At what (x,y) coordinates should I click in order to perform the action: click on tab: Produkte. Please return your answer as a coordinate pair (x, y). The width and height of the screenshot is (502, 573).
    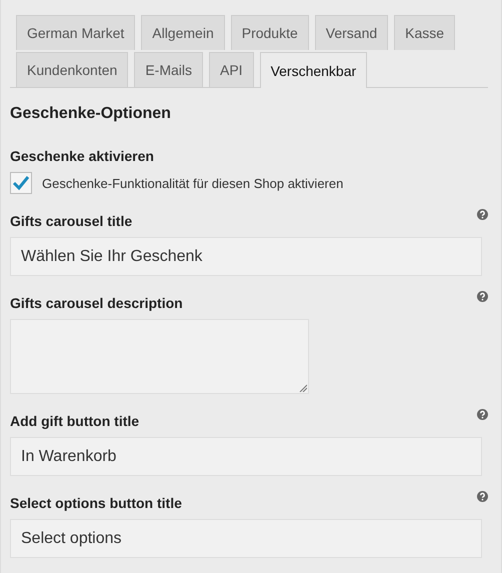
    Looking at the image, I should click on (269, 32).